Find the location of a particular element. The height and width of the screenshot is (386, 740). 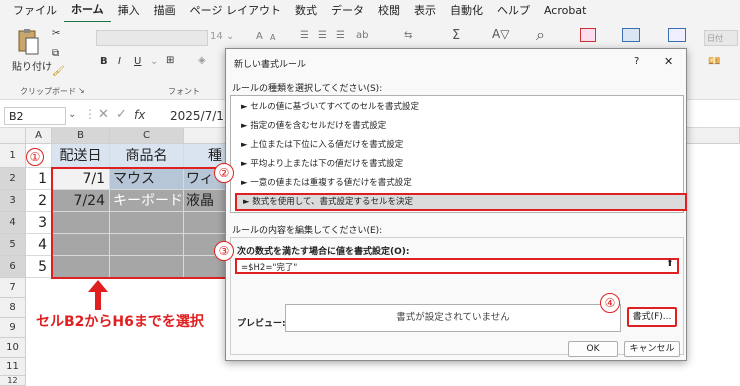

selection-annotation: セルB2からH6までを選択 is located at coordinates (120, 321).